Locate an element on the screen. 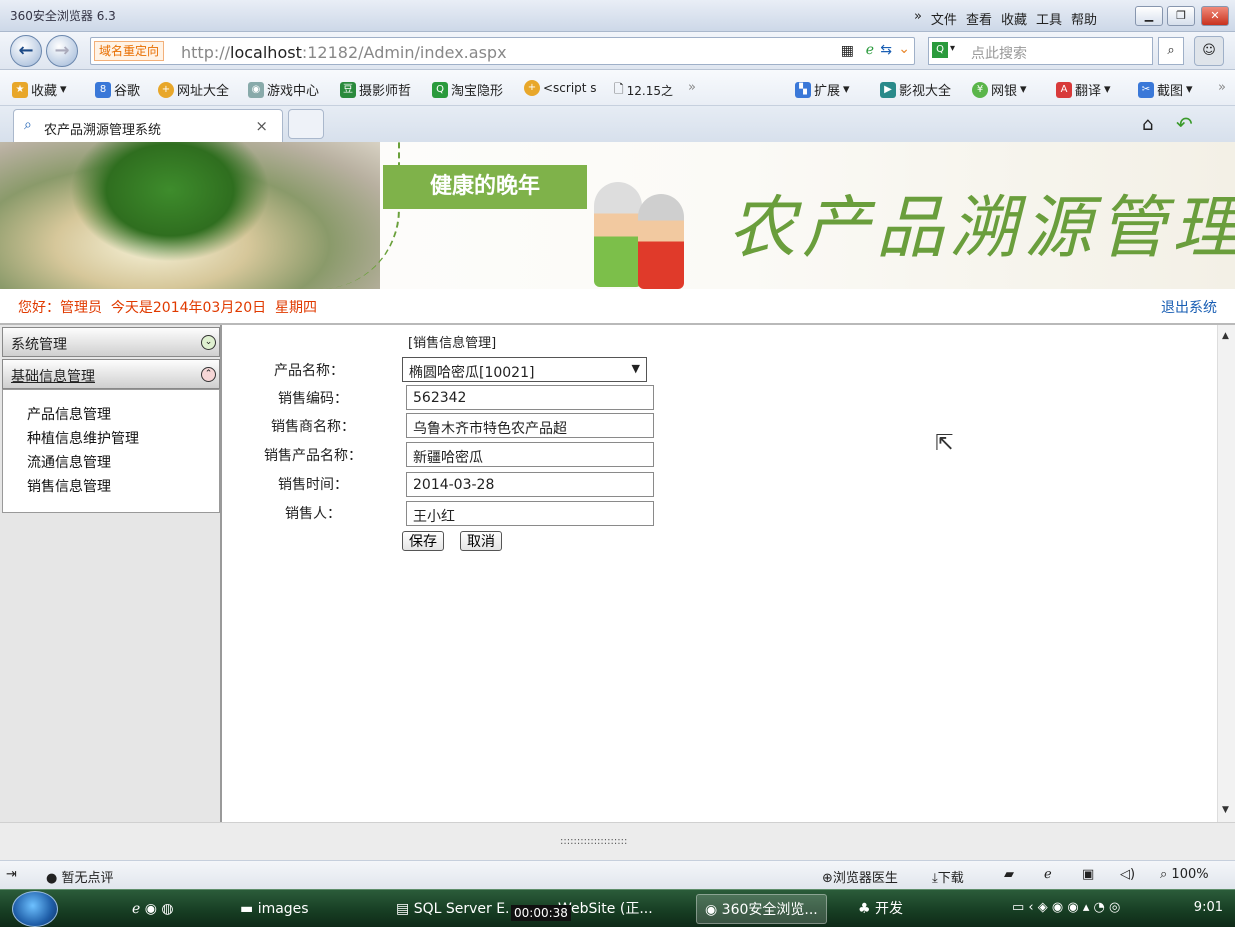 The width and height of the screenshot is (1235, 927). frame-splitter: :::::::::::::::::::: is located at coordinates (617, 841).